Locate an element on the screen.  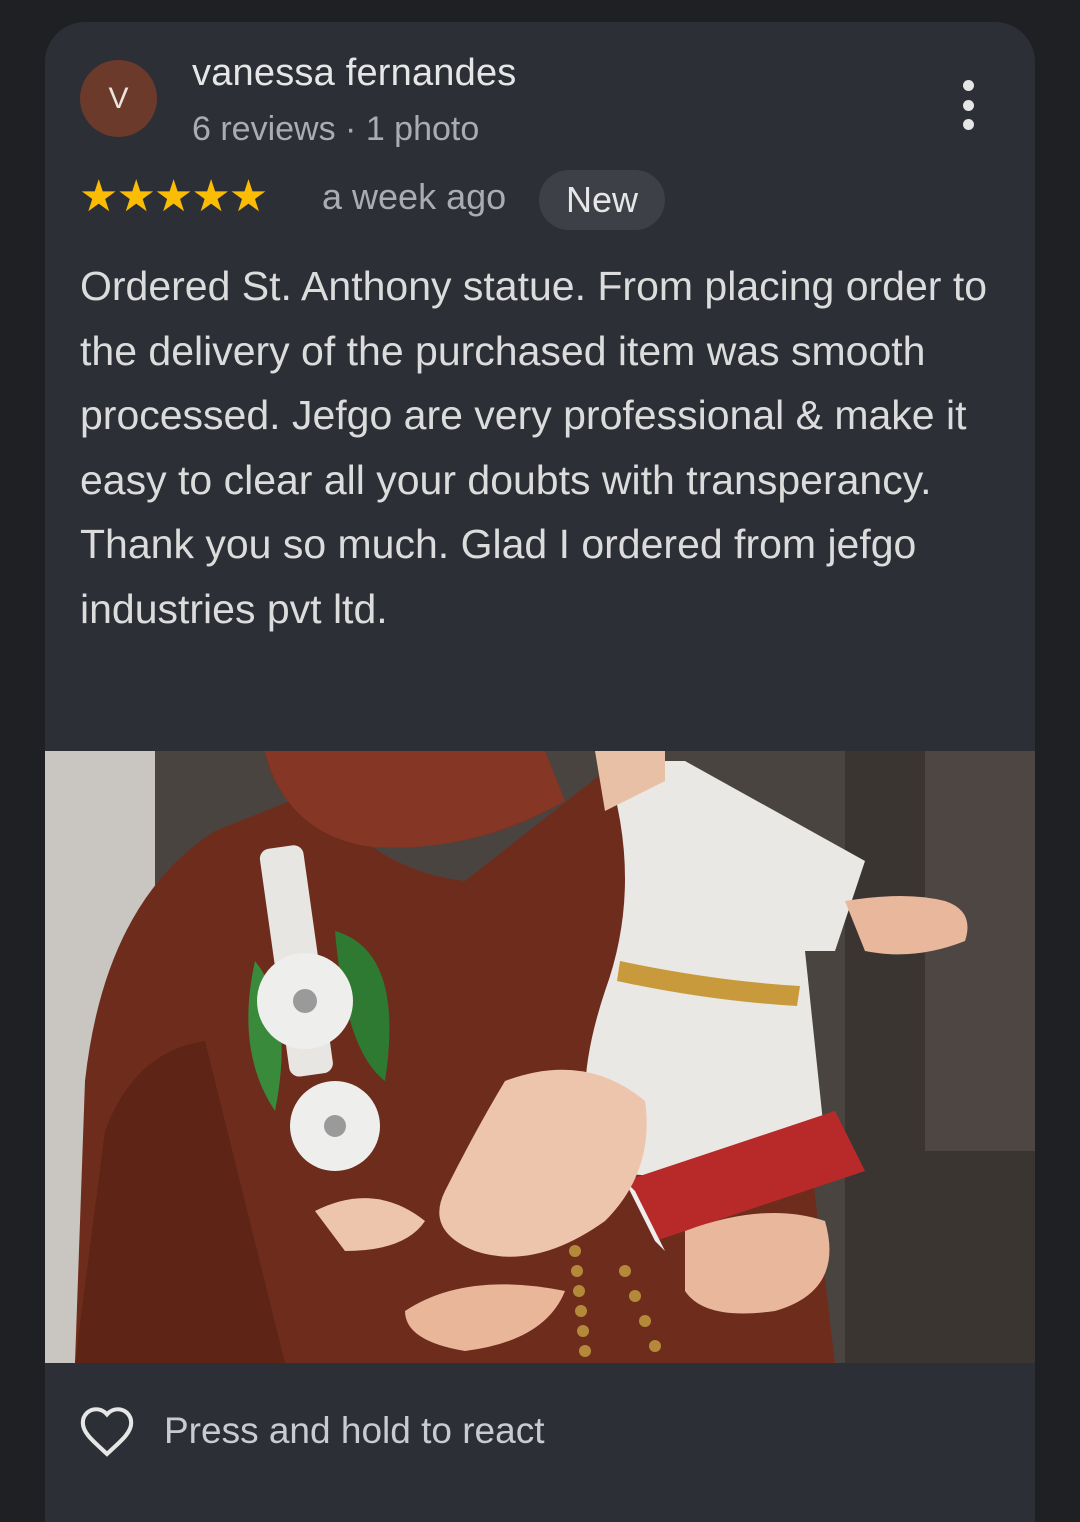
react-button: Press and hold to react is located at coordinates (311, 1431).